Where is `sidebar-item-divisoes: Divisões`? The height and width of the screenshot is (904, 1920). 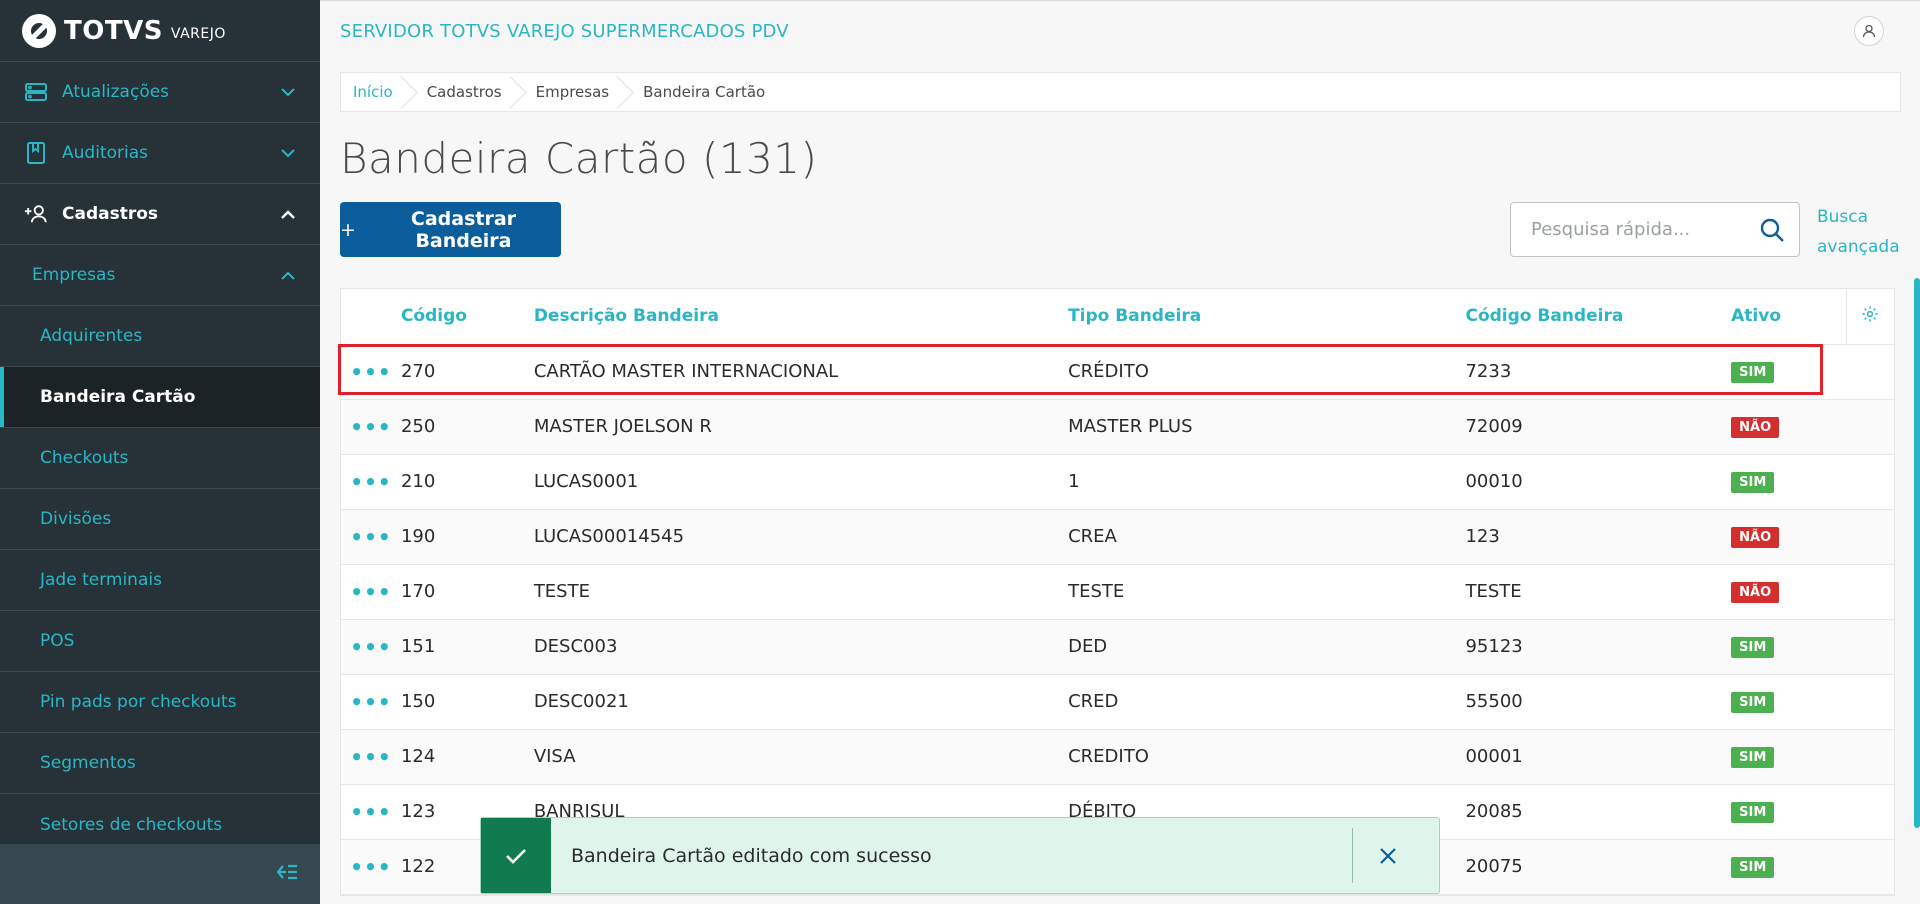
sidebar-item-divisoes: Divisões is located at coordinates (160, 519).